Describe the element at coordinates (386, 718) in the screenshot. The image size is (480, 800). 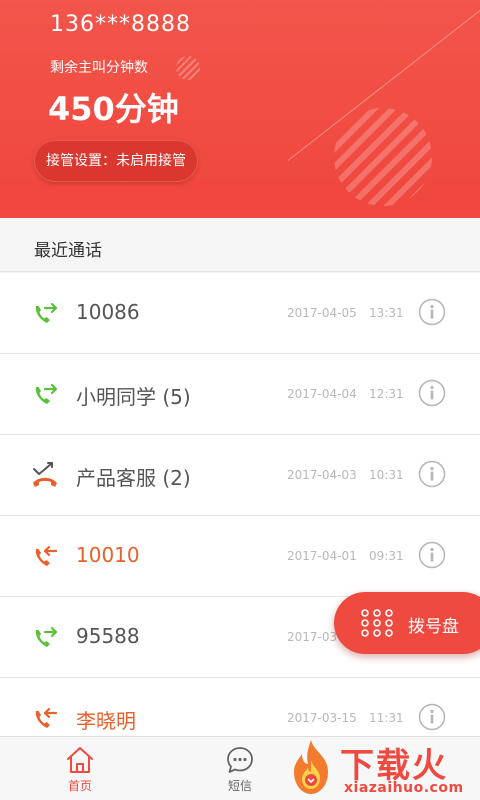
I see `call-time: 11:31` at that location.